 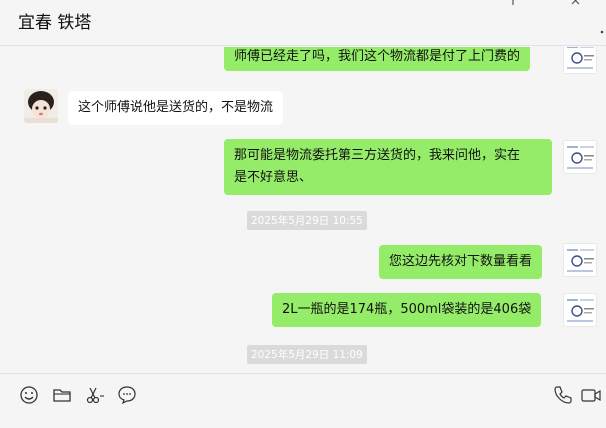 What do you see at coordinates (95, 395) in the screenshot?
I see `scissors-icon` at bounding box center [95, 395].